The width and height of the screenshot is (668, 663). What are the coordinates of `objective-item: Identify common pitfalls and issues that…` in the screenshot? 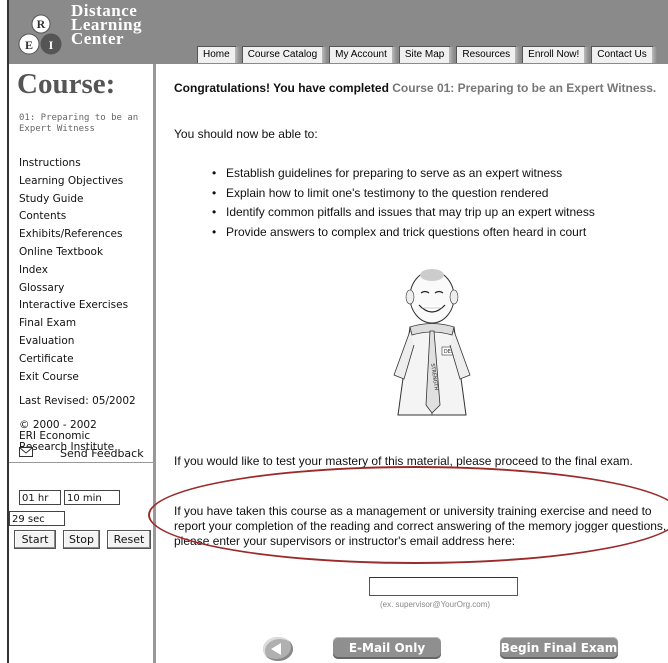 It's located at (403, 213).